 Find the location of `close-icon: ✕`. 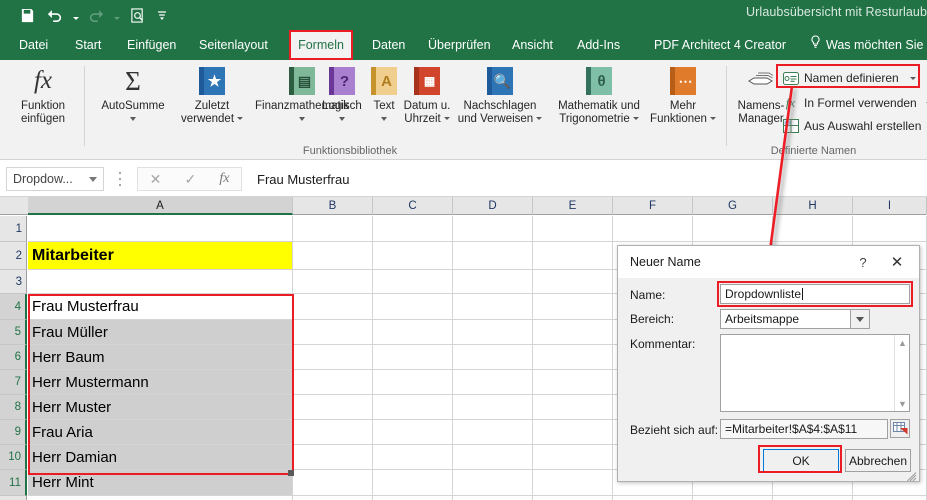

close-icon: ✕ is located at coordinates (897, 262).